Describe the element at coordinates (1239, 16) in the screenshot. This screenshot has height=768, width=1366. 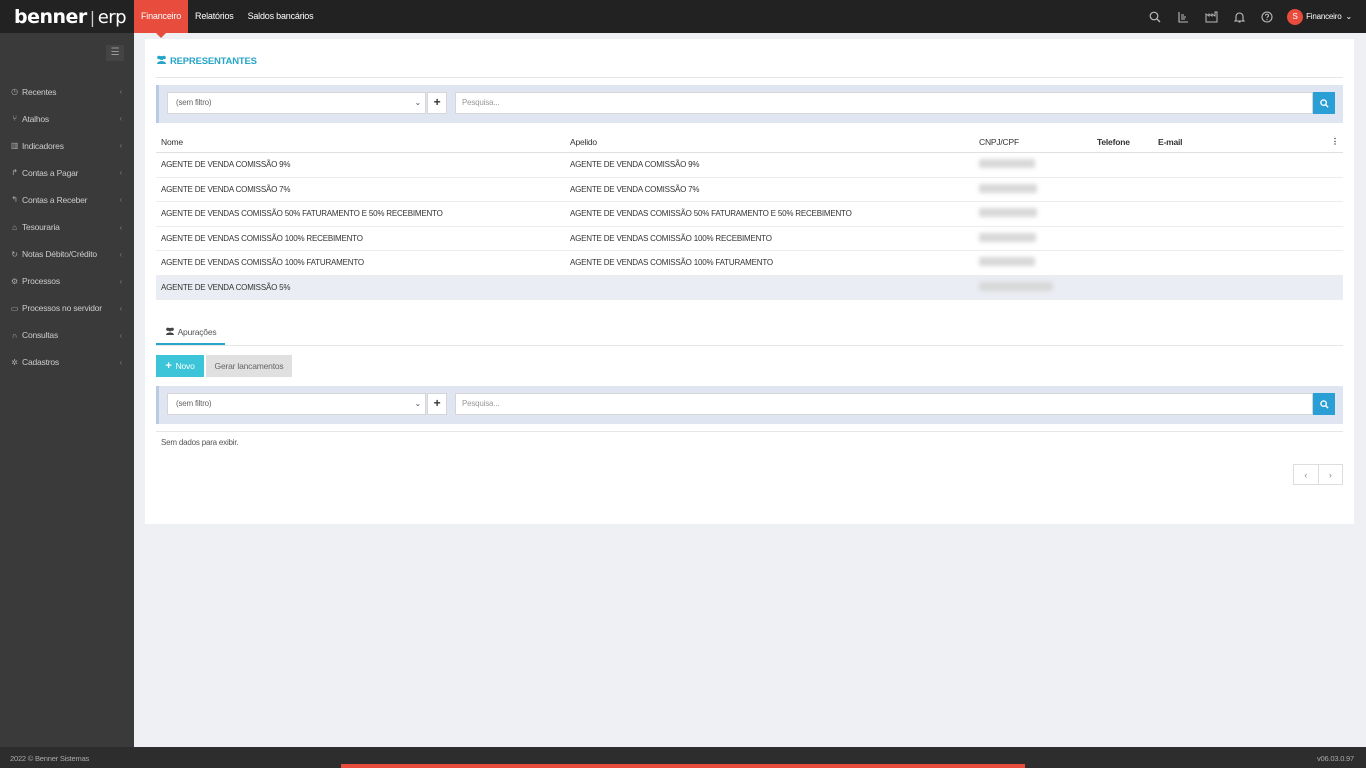
I see `bell-icon` at that location.